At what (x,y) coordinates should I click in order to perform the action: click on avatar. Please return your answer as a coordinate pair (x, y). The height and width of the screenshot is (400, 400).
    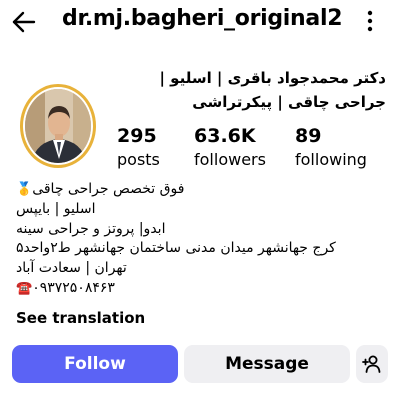
    Looking at the image, I should click on (58, 126).